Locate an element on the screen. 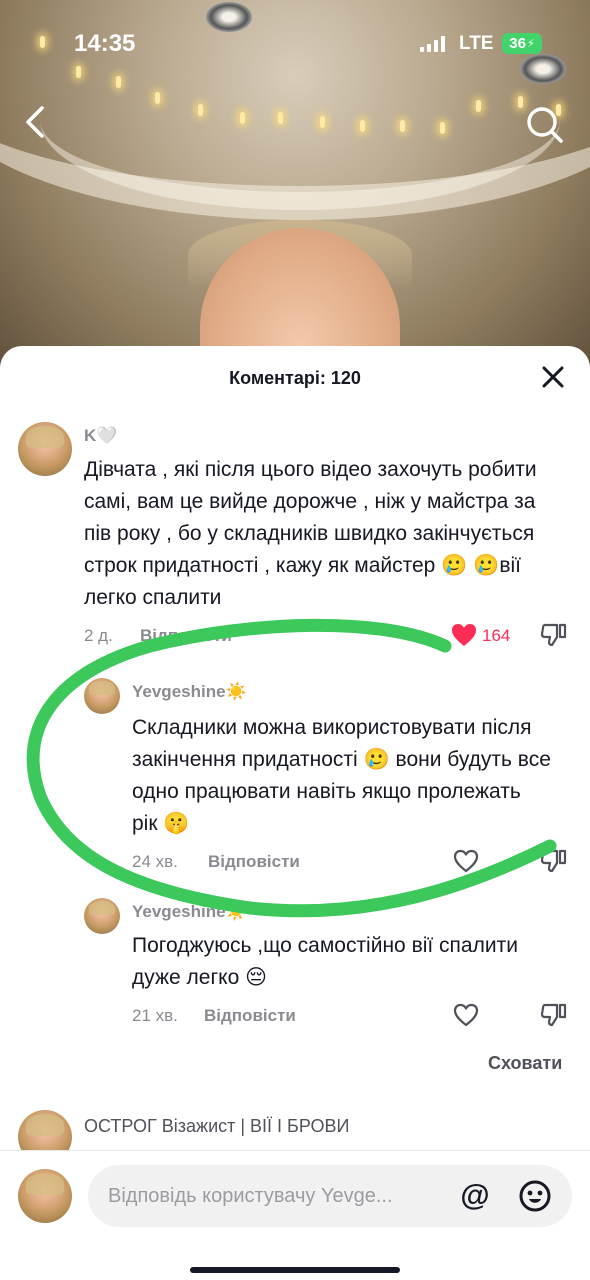 This screenshot has width=590, height=1280. comment-author: K🤍 is located at coordinates (100, 436).